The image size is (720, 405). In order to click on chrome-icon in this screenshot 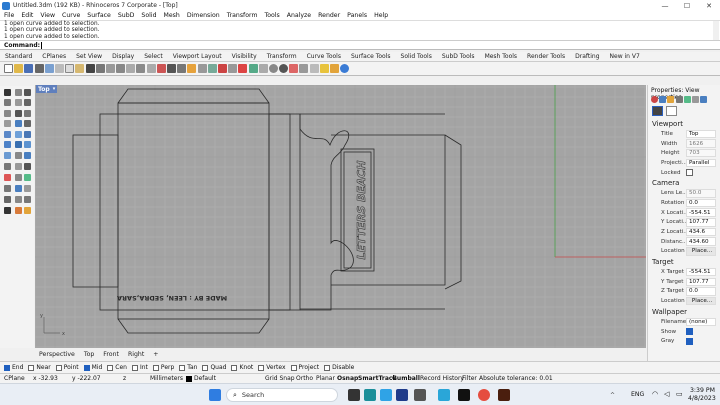, I will do `click(484, 395)`.